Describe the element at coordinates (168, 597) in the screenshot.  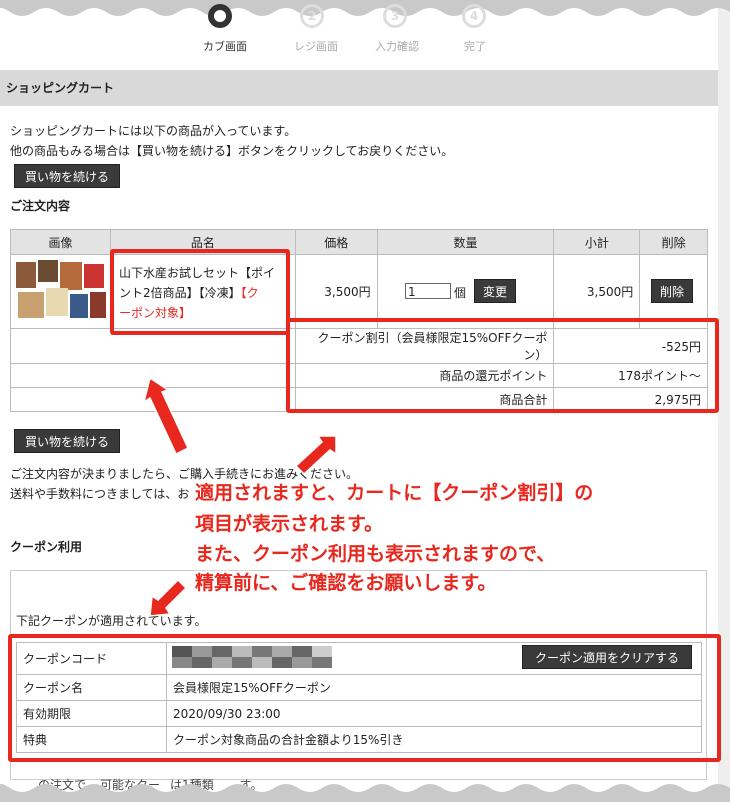
I see `arrow-down-left-icon` at that location.